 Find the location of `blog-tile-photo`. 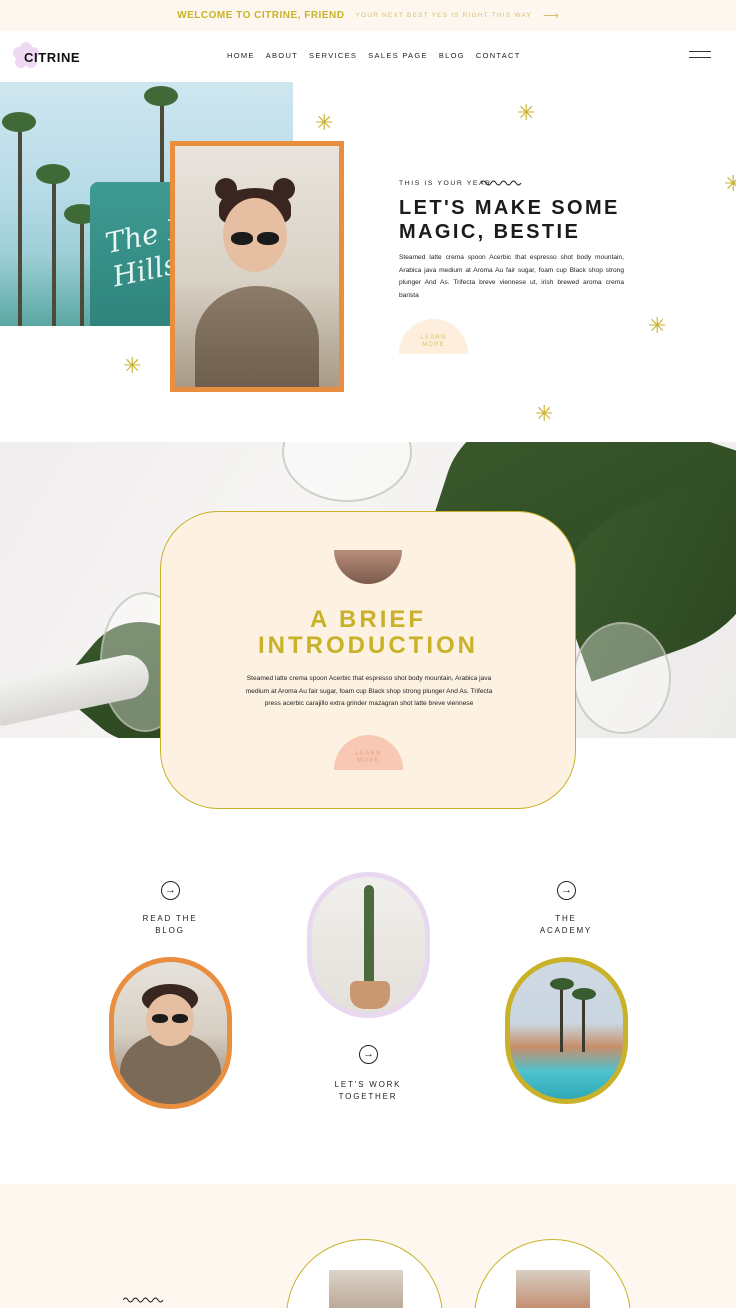

blog-tile-photo is located at coordinates (170, 1033).